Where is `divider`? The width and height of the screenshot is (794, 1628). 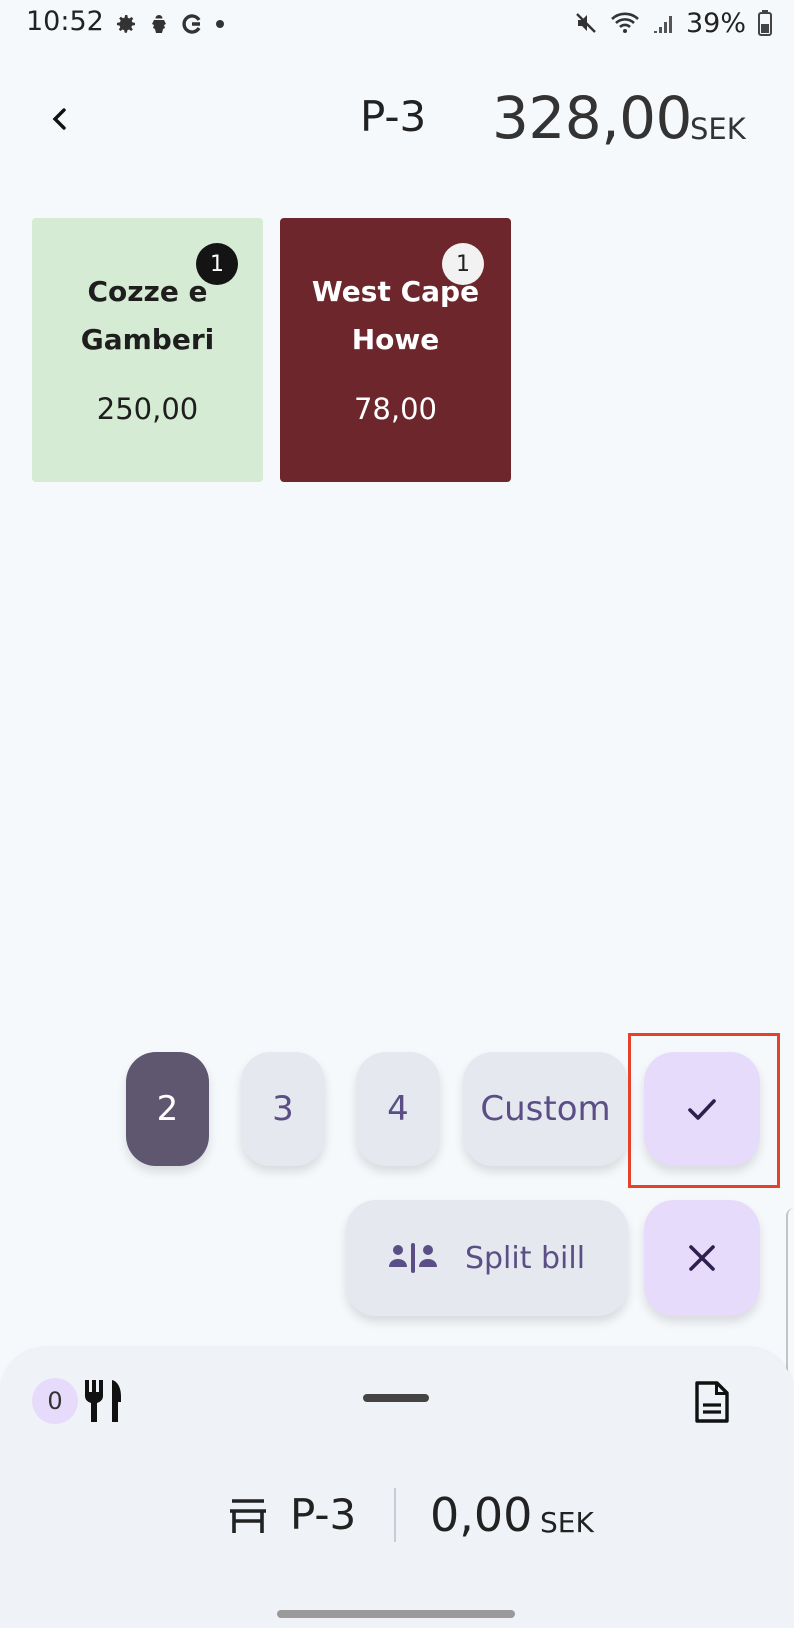 divider is located at coordinates (395, 1515).